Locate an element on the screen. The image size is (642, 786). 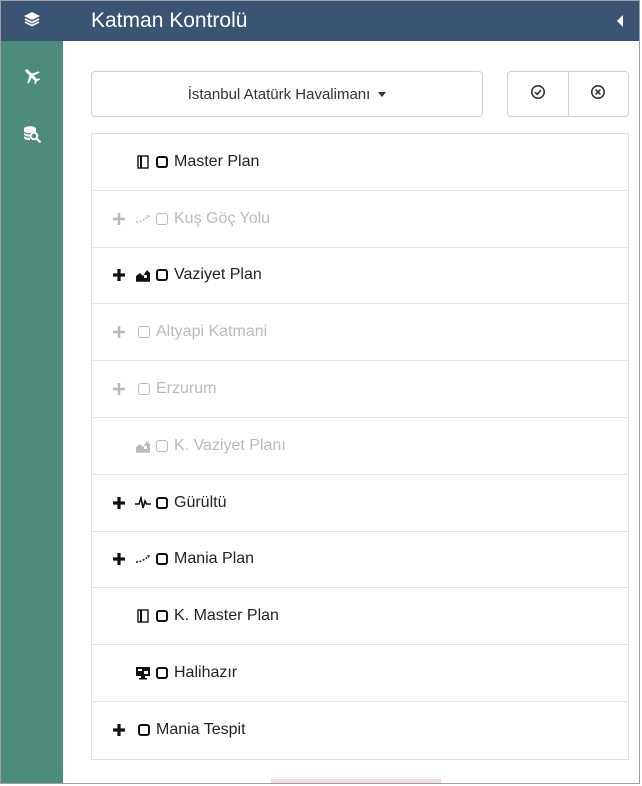
layer-row: K. Vaziyet Planı is located at coordinates (360, 446).